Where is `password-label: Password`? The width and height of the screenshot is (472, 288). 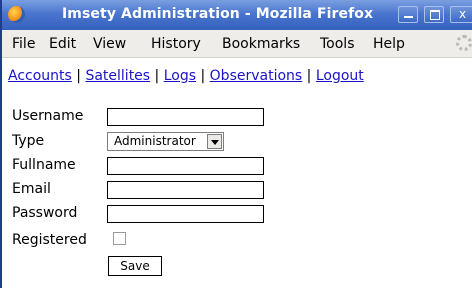 password-label: Password is located at coordinates (45, 213).